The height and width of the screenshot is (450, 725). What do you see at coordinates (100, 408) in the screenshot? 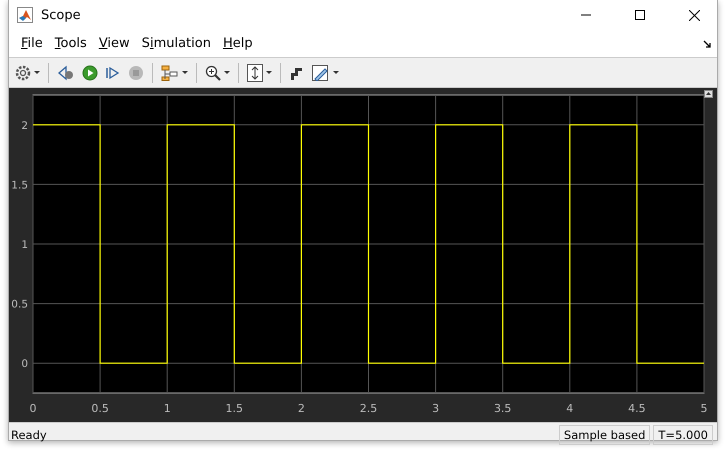
I see `x-tick-label: 0.5` at bounding box center [100, 408].